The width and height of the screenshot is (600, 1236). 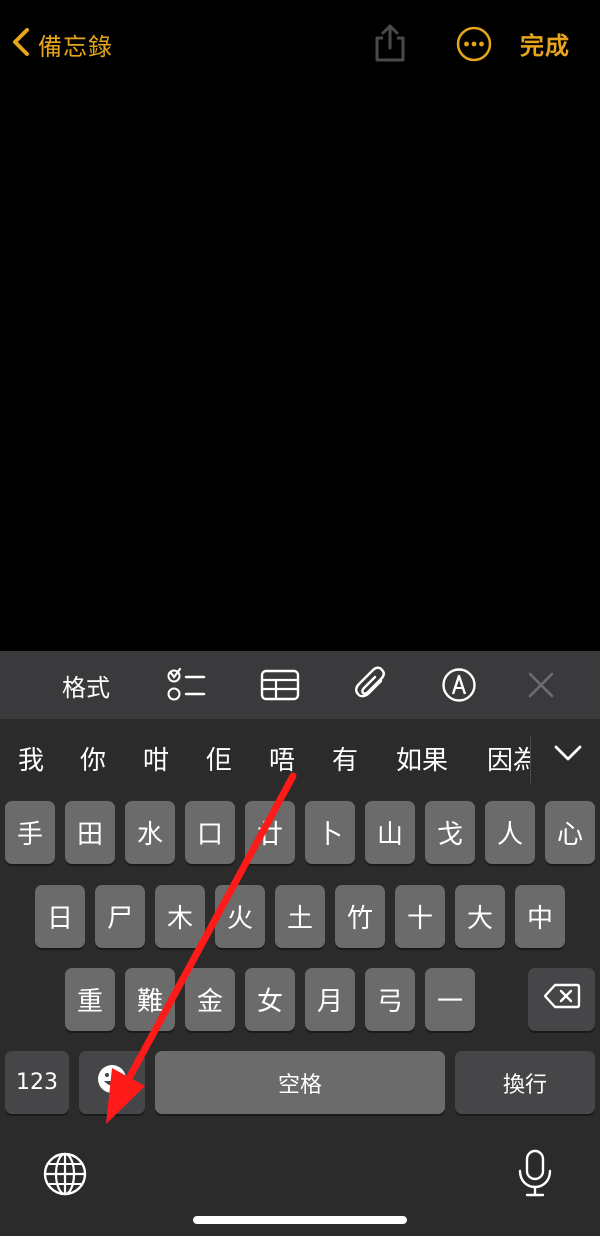 I want to click on back-label: 備忘錄, so click(x=75, y=46).